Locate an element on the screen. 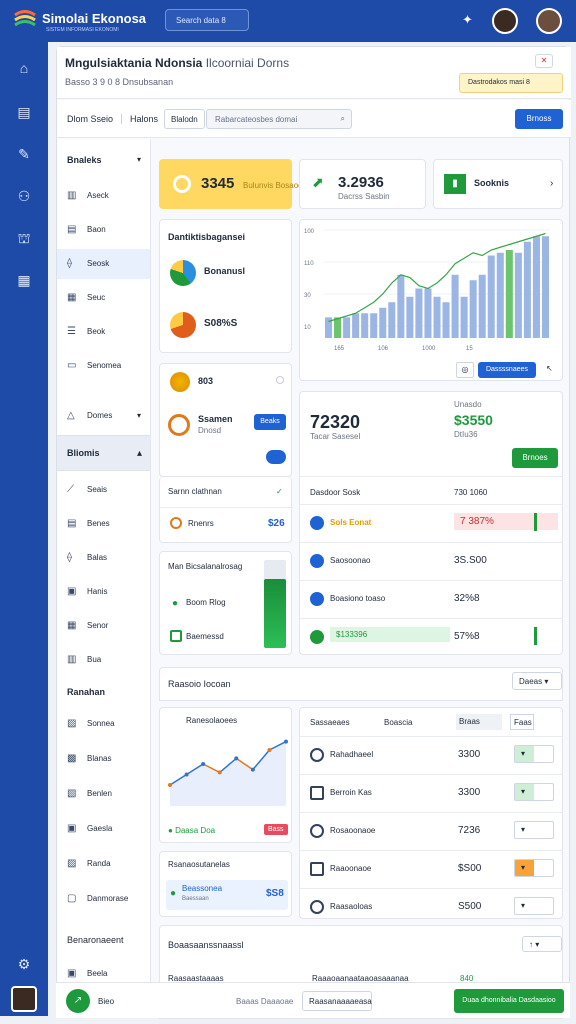 Image resolution: width=576 pixels, height=1024 pixels. toggle-switch is located at coordinates (276, 457).